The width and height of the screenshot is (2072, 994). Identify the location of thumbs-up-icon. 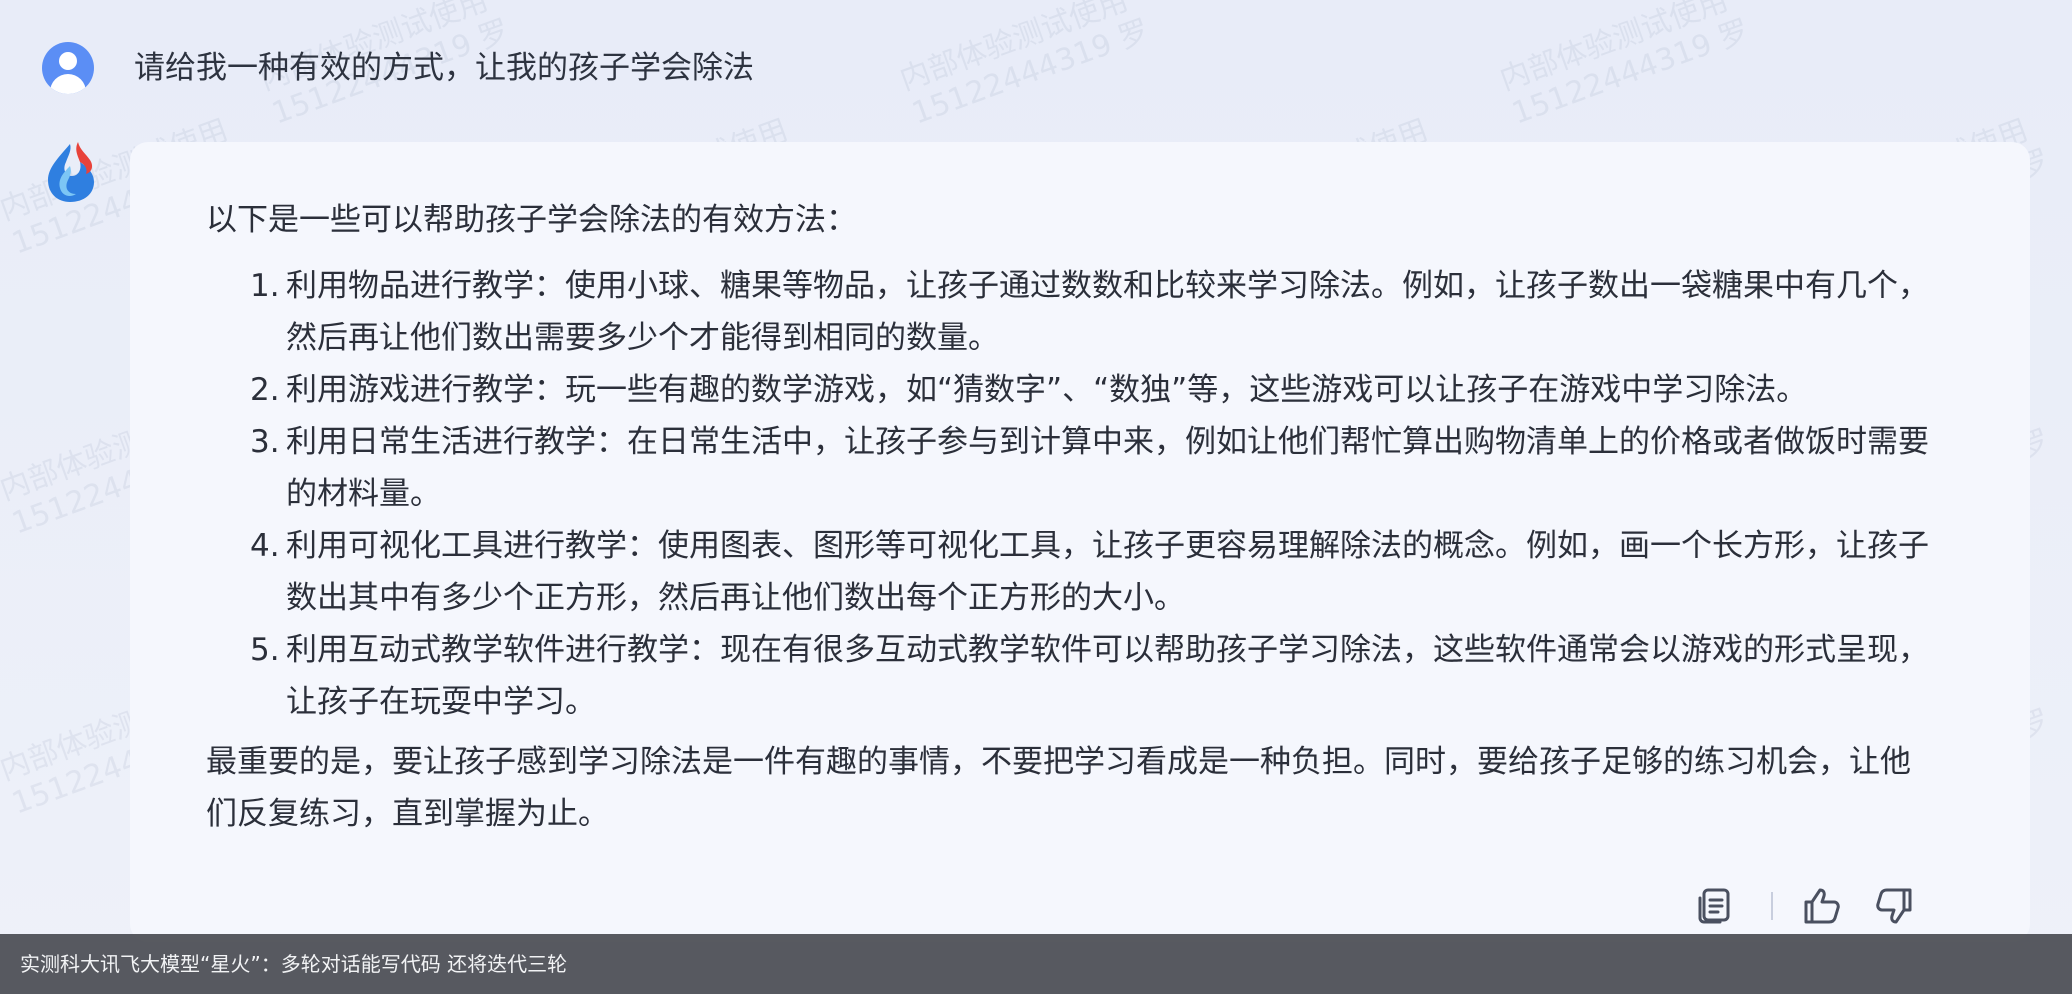
(1822, 906).